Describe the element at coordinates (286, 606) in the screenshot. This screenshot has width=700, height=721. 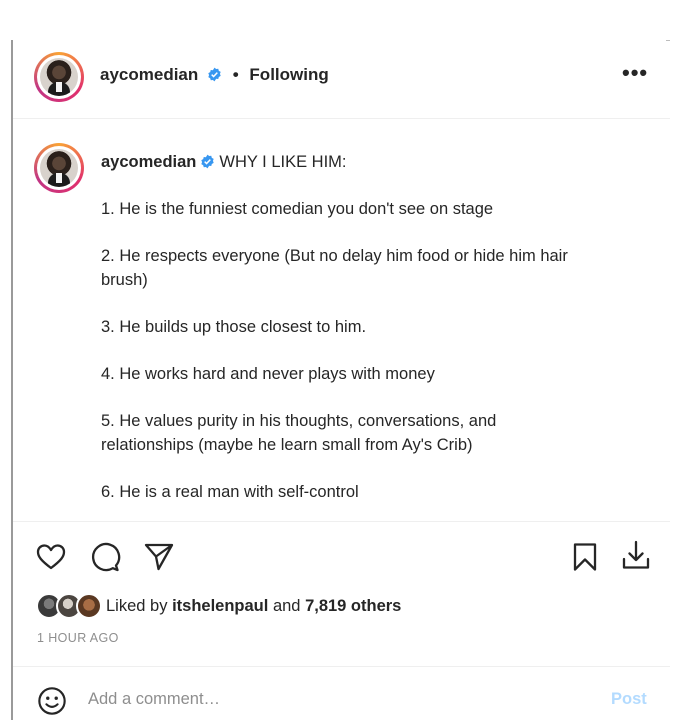
I see `likes-conjunction: and` at that location.